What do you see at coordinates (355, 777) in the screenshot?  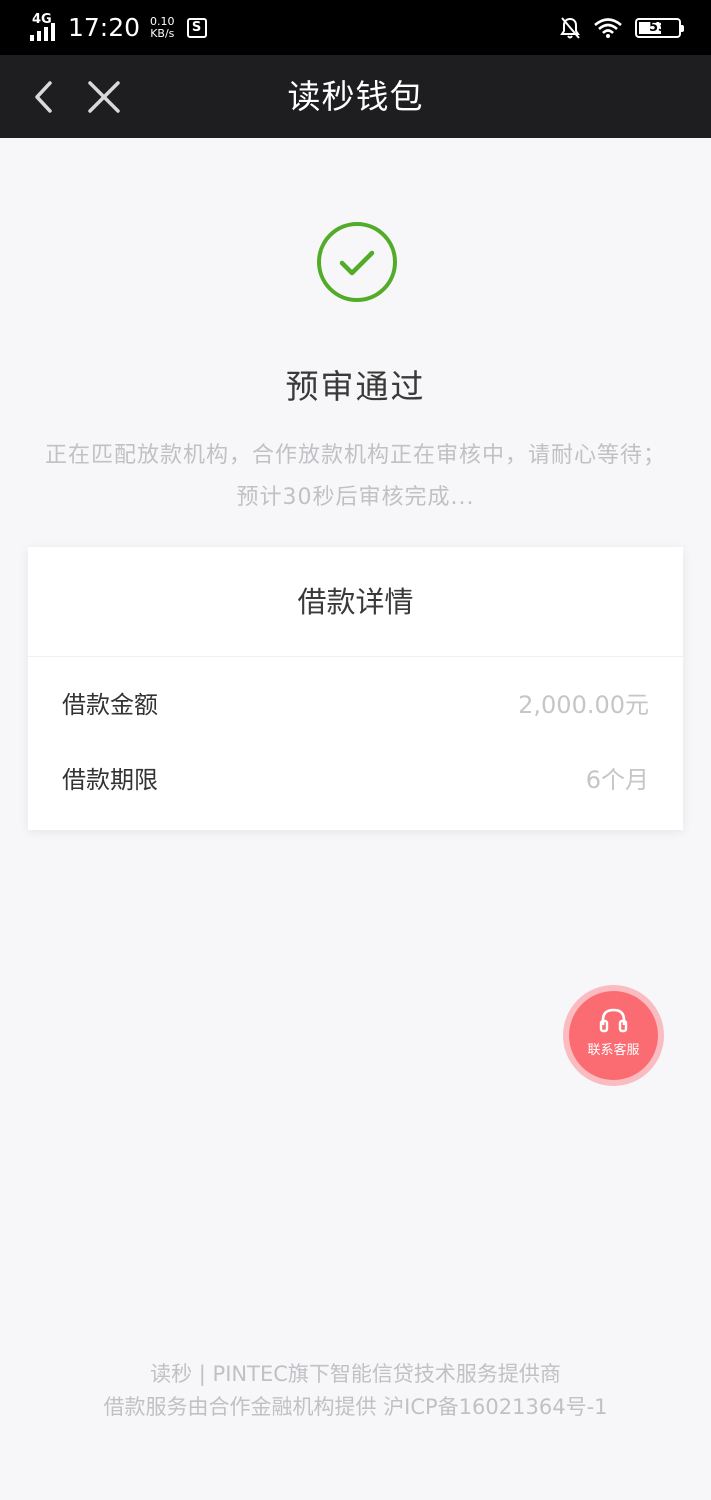 I see `loan-term-row: 借款期限 6个月` at bounding box center [355, 777].